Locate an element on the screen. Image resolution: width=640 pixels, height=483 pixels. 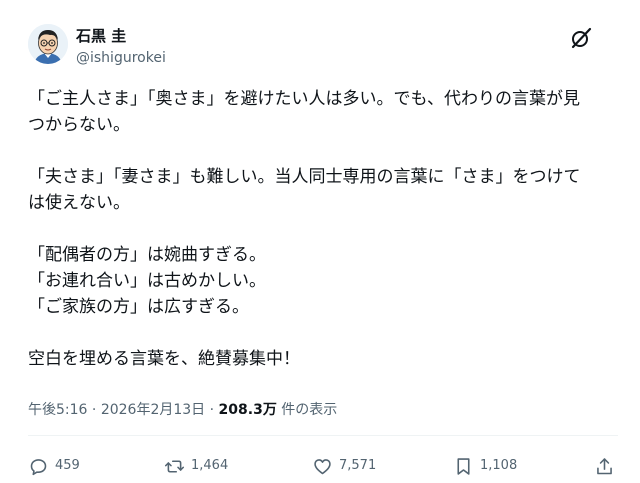
post-line: は使えない。 is located at coordinates (79, 203).